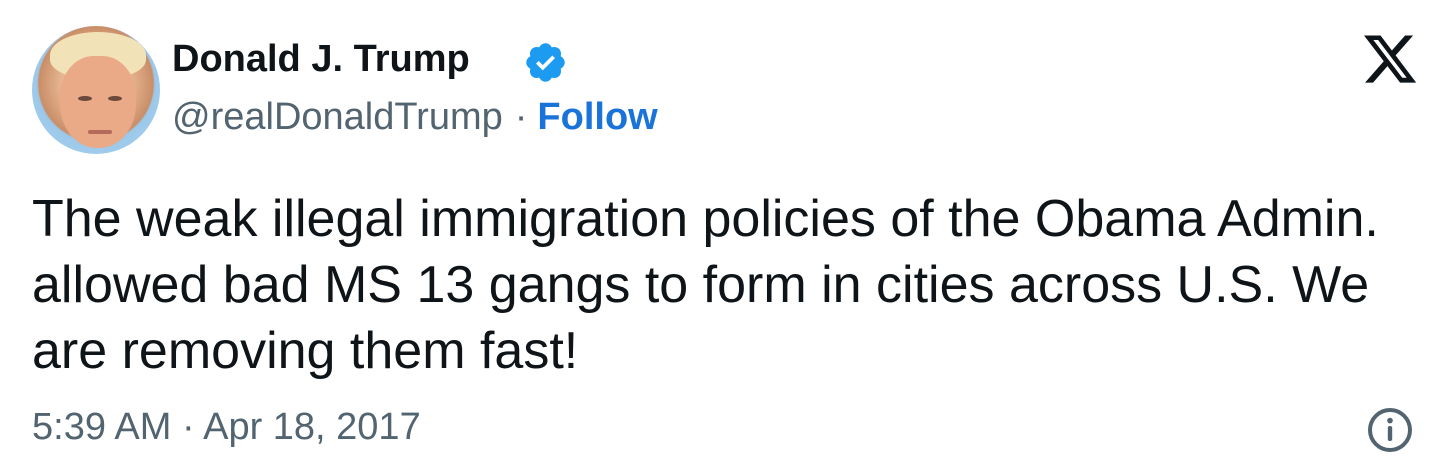 The height and width of the screenshot is (473, 1456). I want to click on info-icon, so click(1390, 430).